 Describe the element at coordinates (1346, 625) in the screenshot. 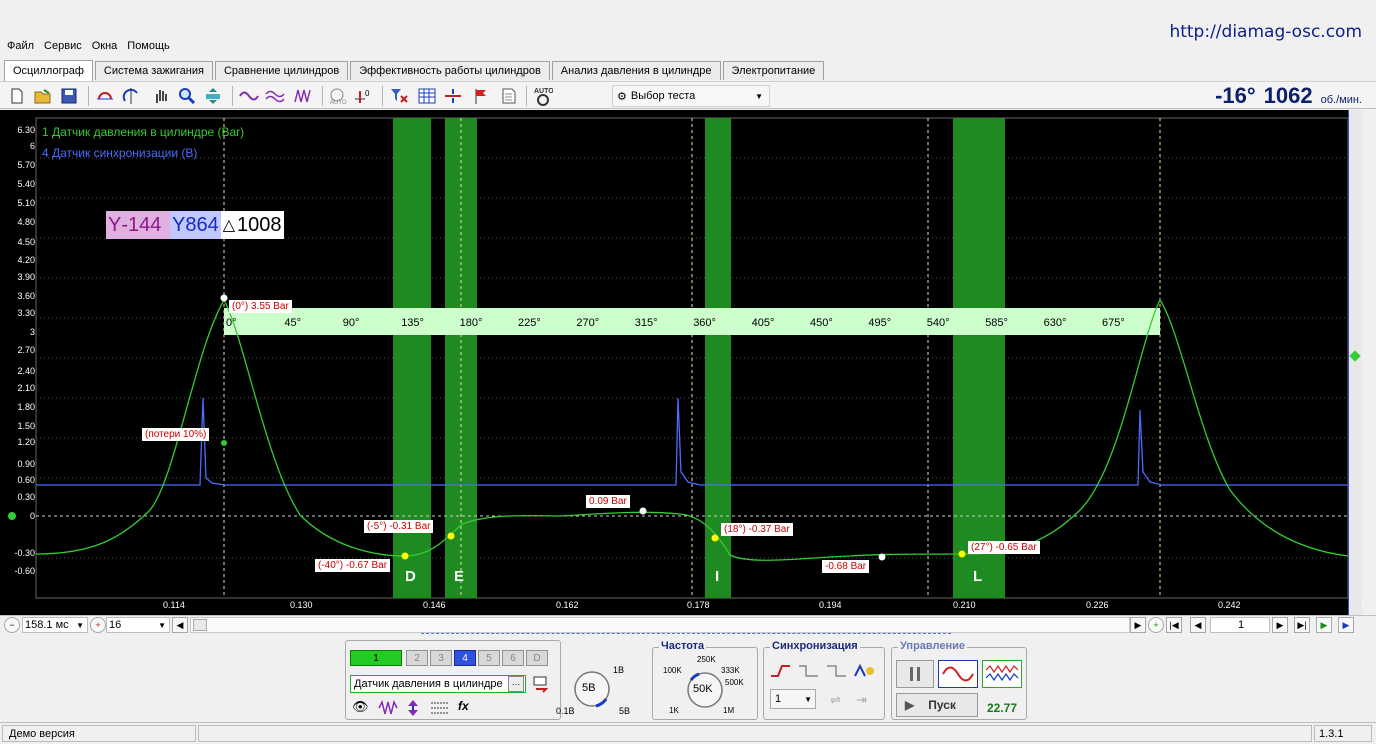

I see `play-fast-icon: ▶` at that location.